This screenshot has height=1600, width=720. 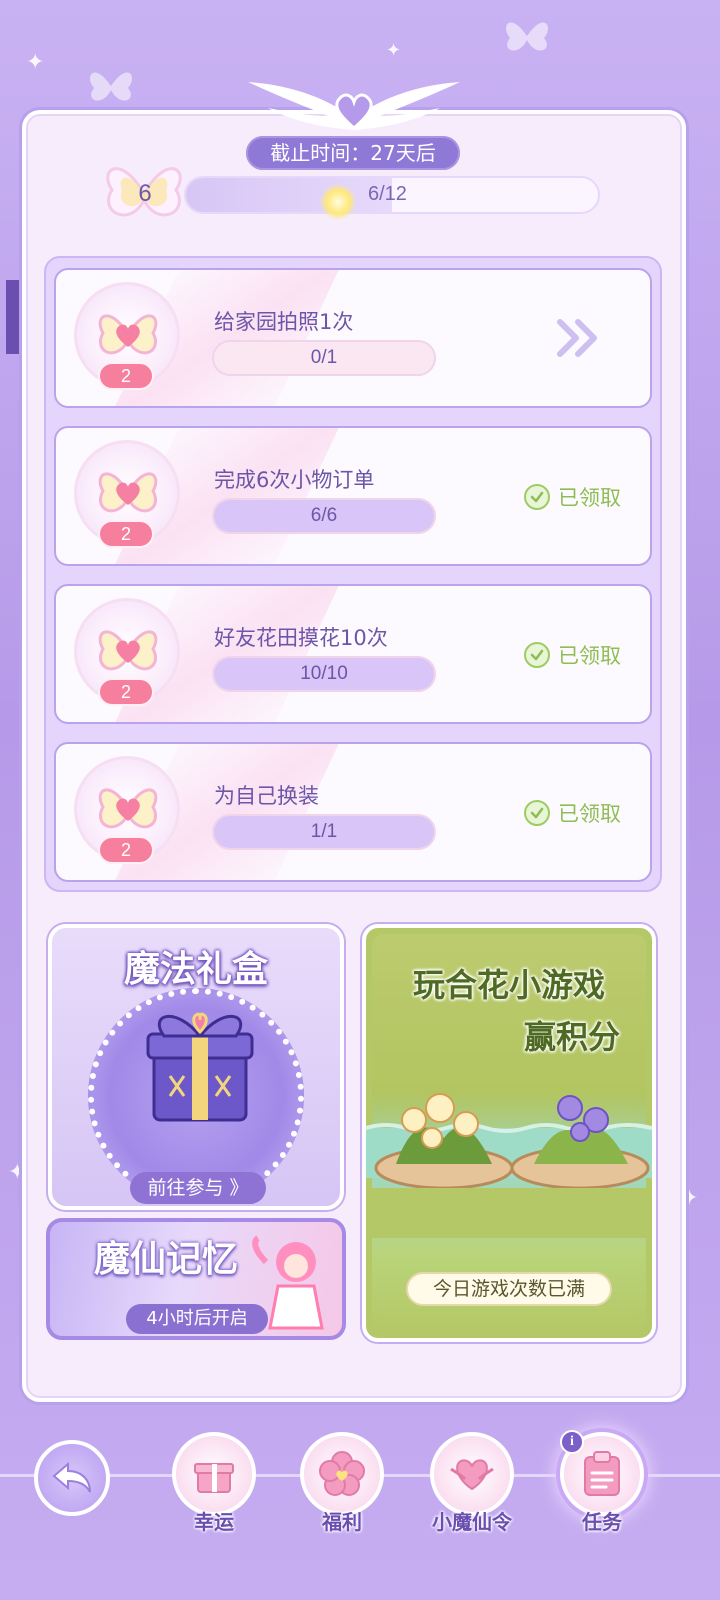 What do you see at coordinates (266, 796) in the screenshot?
I see `task-title: 为自己换装` at bounding box center [266, 796].